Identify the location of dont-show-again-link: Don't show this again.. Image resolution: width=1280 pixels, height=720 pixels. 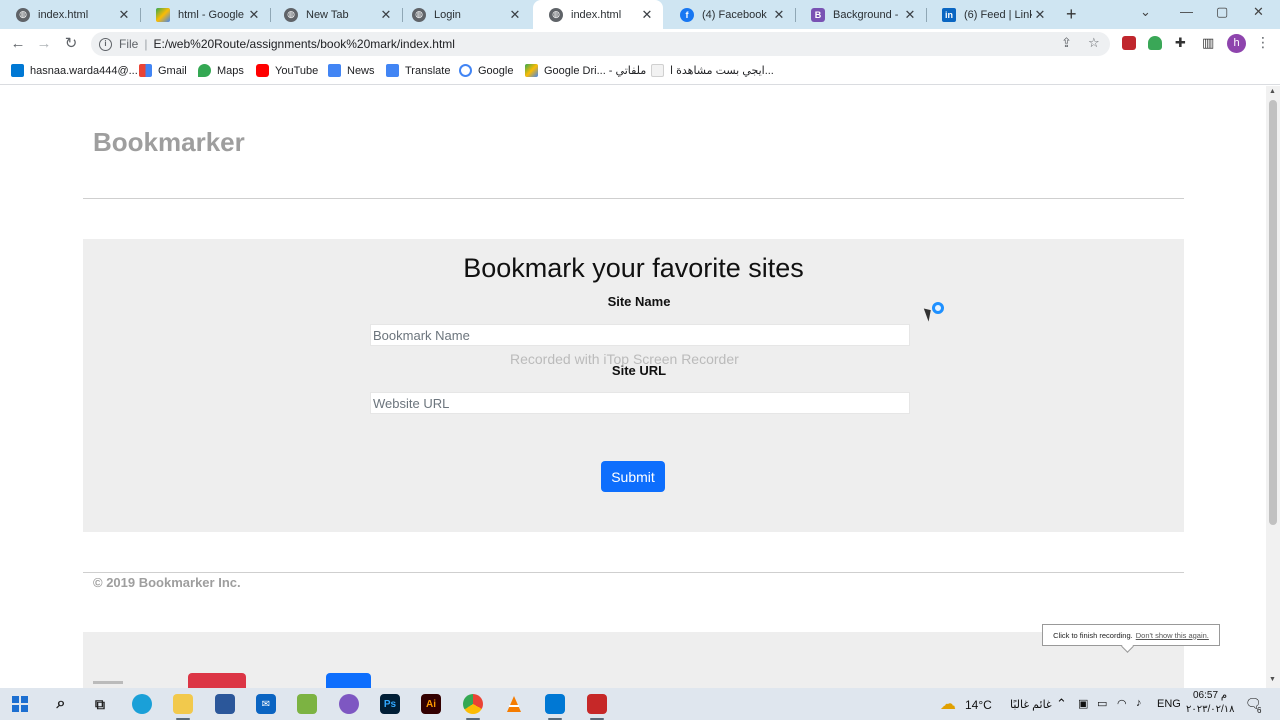
(1172, 635).